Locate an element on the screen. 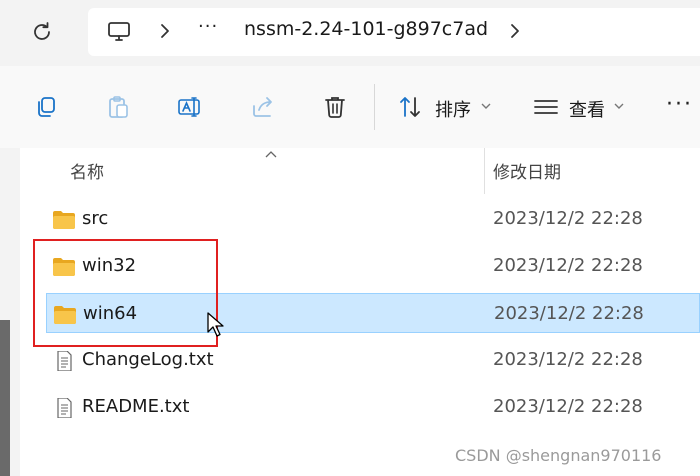  copy-icon is located at coordinates (46, 107).